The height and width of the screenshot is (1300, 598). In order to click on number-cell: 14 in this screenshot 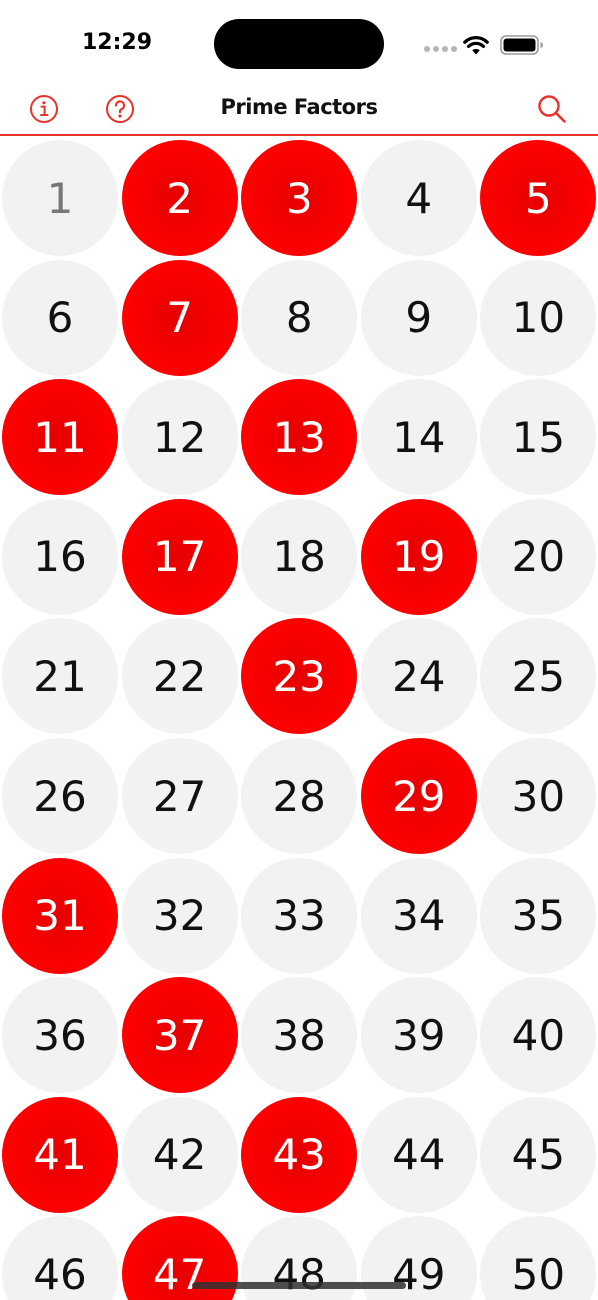, I will do `click(418, 437)`.